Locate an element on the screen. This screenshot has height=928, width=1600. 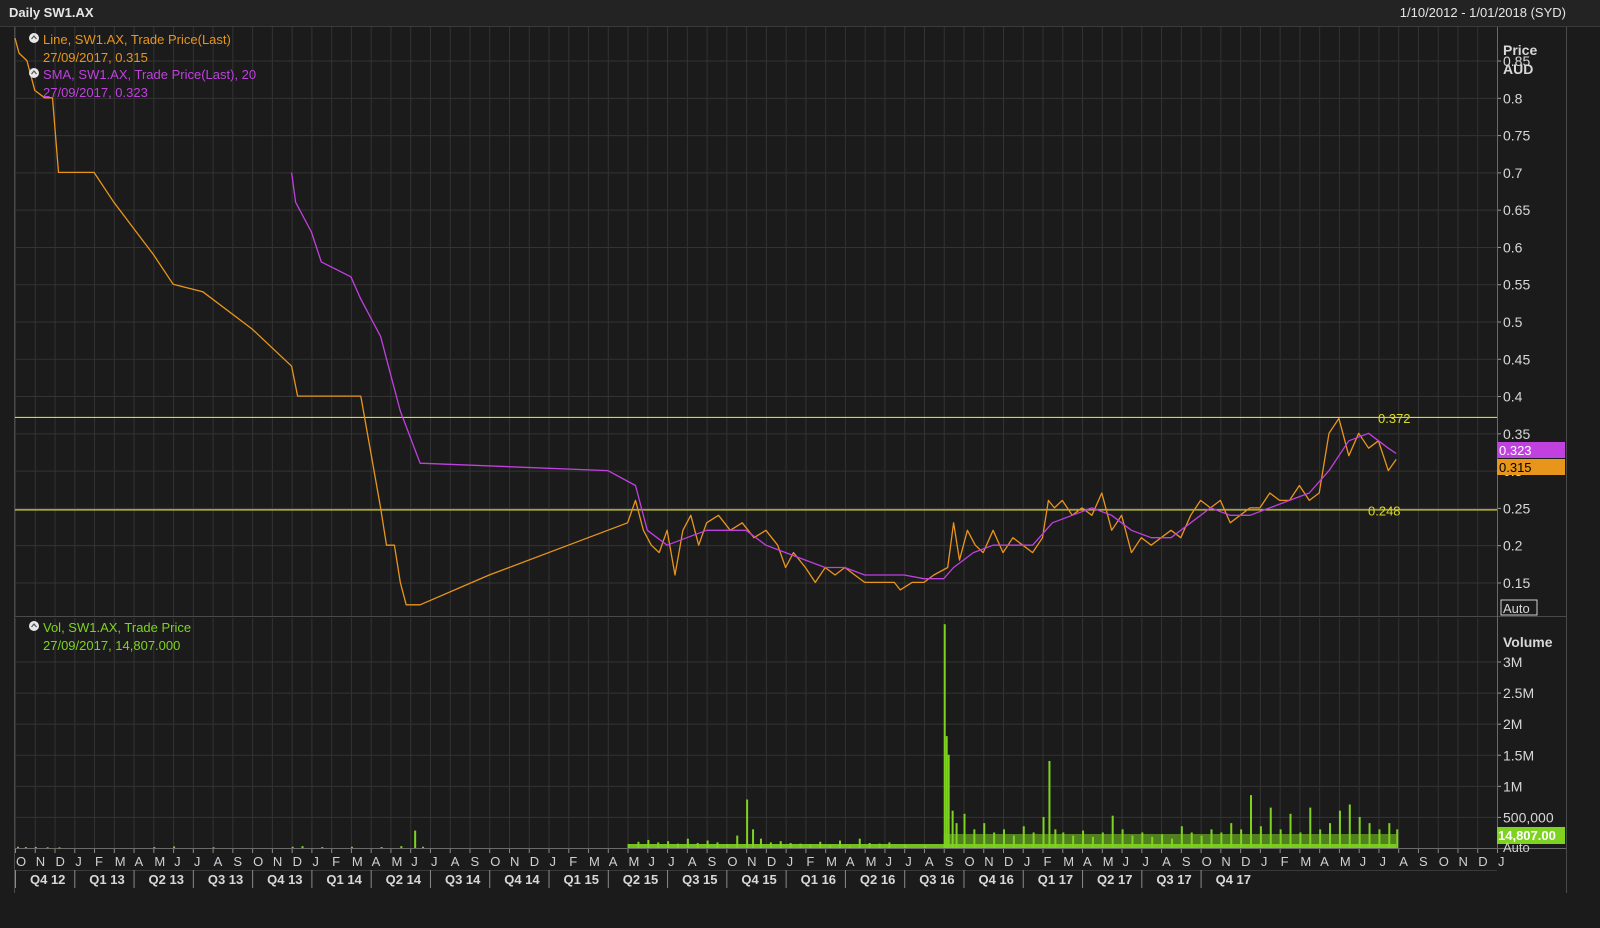
price-ytick-label: 0.7 is located at coordinates (1513, 173).